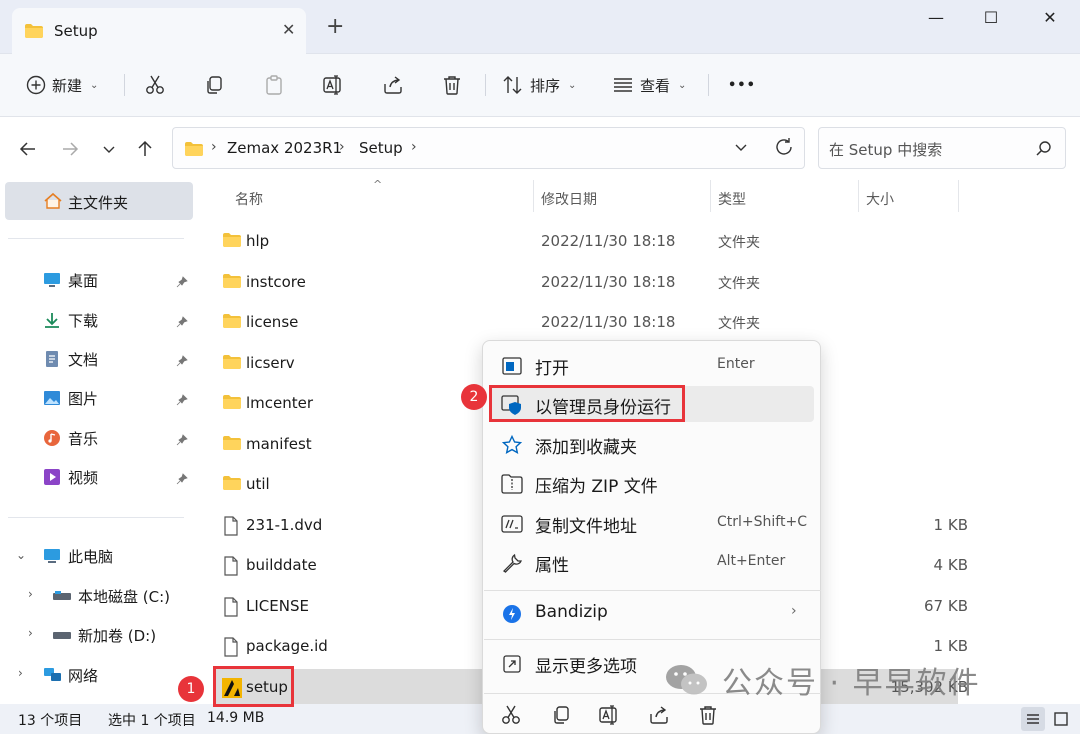 The image size is (1080, 734). Describe the element at coordinates (100, 596) in the screenshot. I see `sidebar-item-drive-c: › 本地磁盘 (C:)` at that location.